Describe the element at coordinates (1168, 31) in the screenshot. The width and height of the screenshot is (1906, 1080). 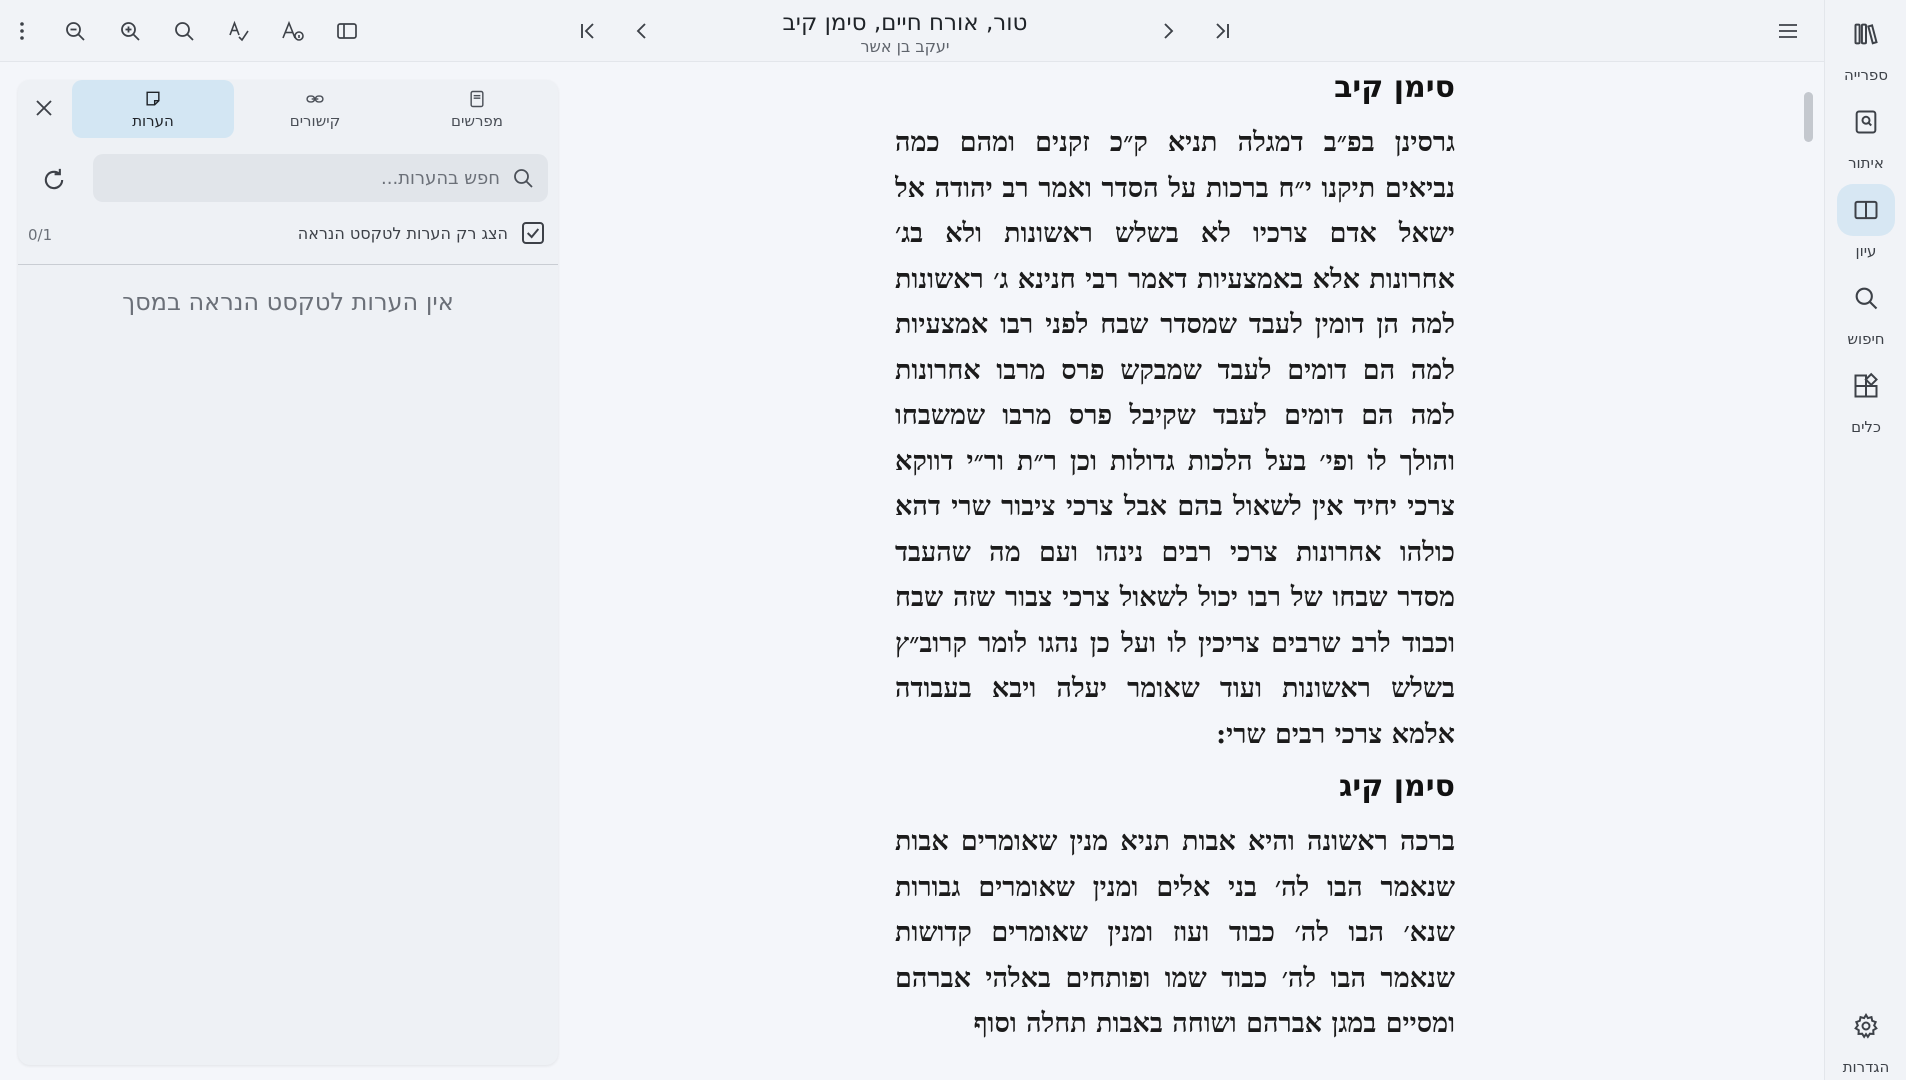
I see `chevron-right-icon` at that location.